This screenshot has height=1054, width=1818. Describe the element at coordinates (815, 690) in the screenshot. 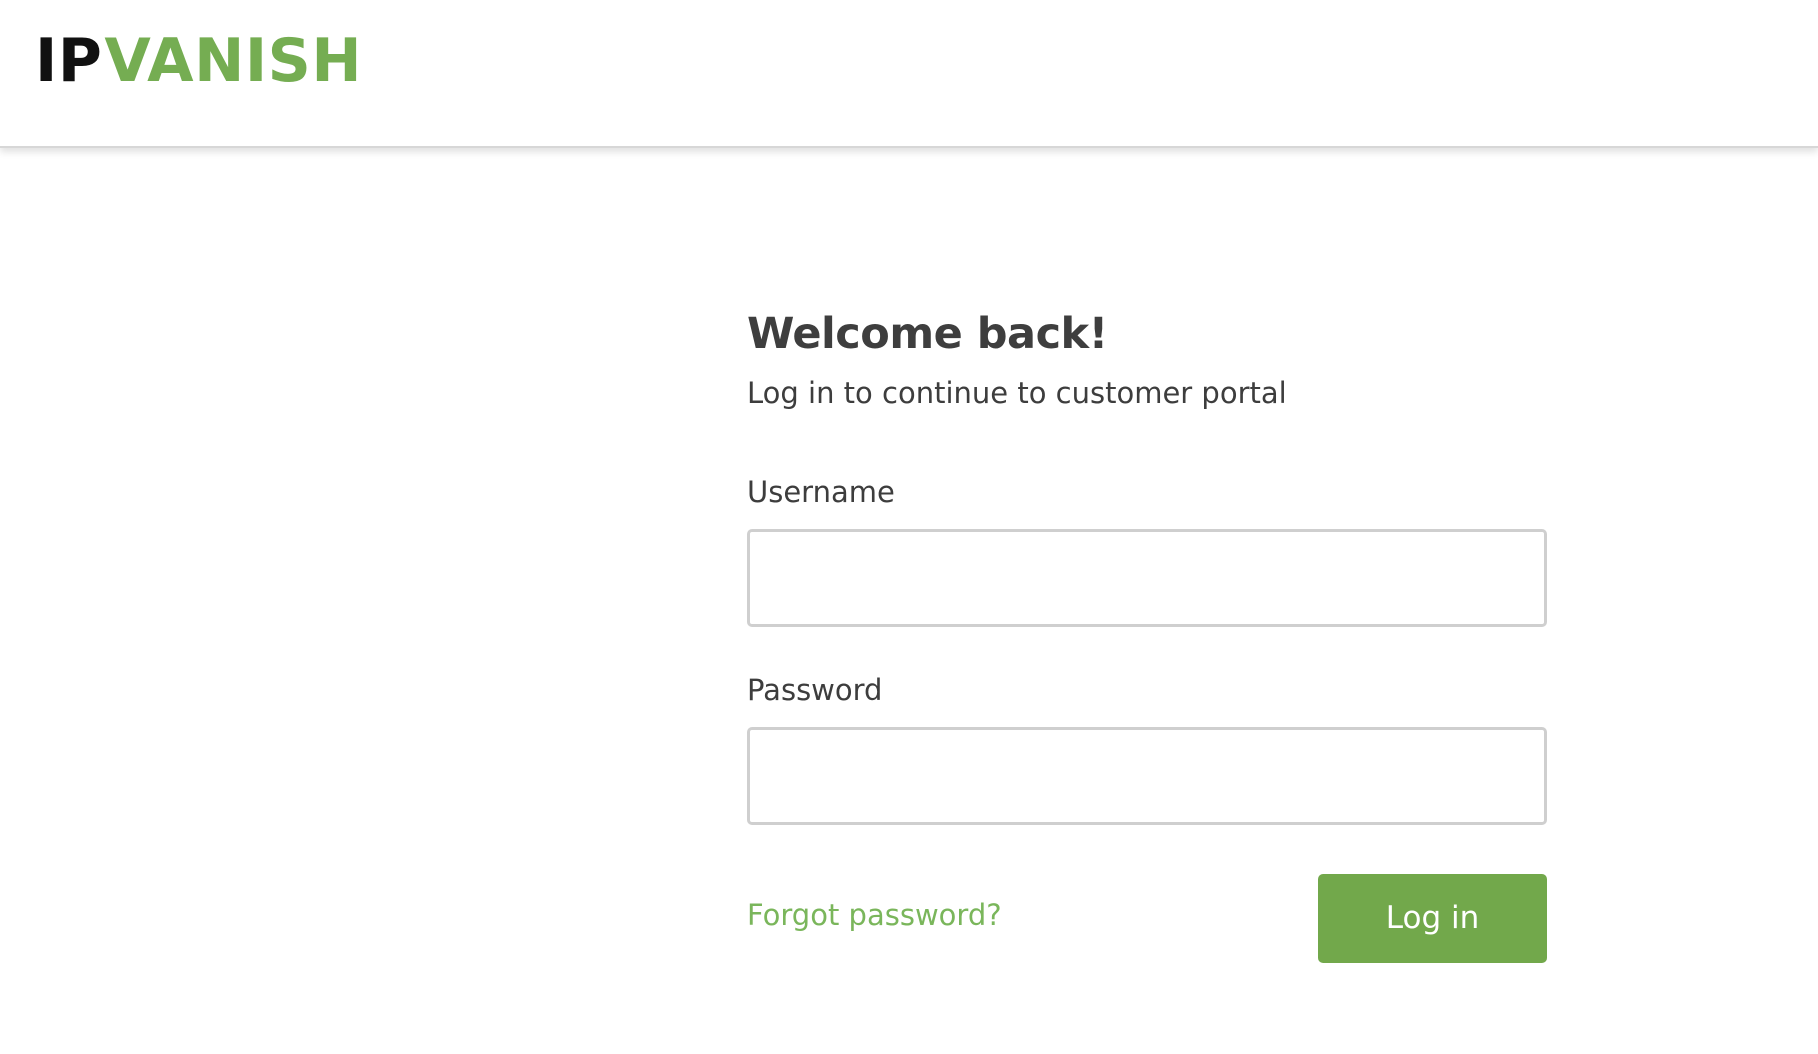

I see `password-label: Password` at that location.